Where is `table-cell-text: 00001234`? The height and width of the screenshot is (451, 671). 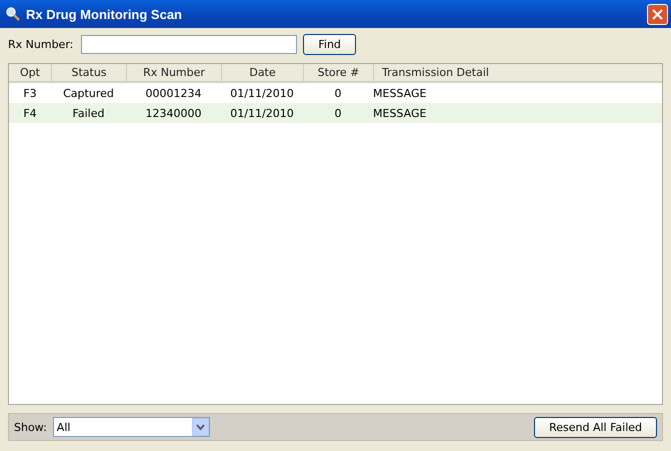 table-cell-text: 00001234 is located at coordinates (173, 93).